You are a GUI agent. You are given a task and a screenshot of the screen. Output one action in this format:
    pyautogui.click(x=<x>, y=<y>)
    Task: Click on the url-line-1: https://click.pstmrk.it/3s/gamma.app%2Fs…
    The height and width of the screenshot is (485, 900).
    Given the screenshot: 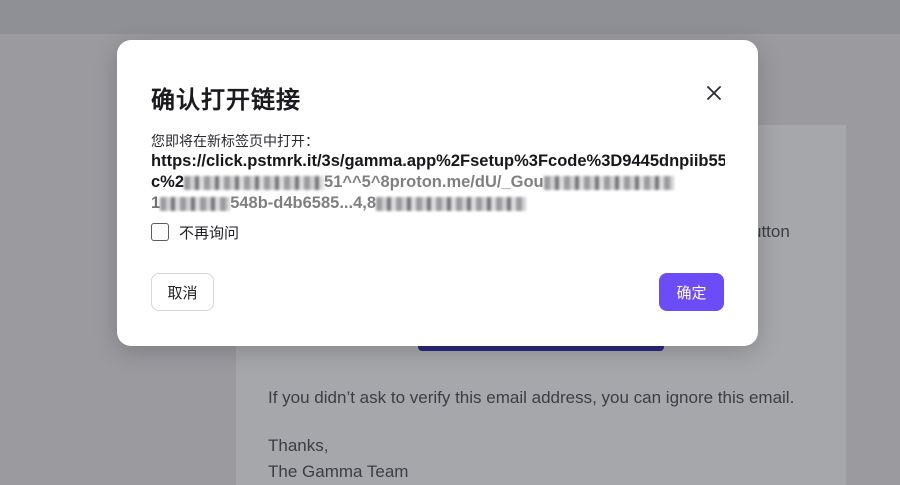 What is the action you would take?
    pyautogui.click(x=438, y=161)
    